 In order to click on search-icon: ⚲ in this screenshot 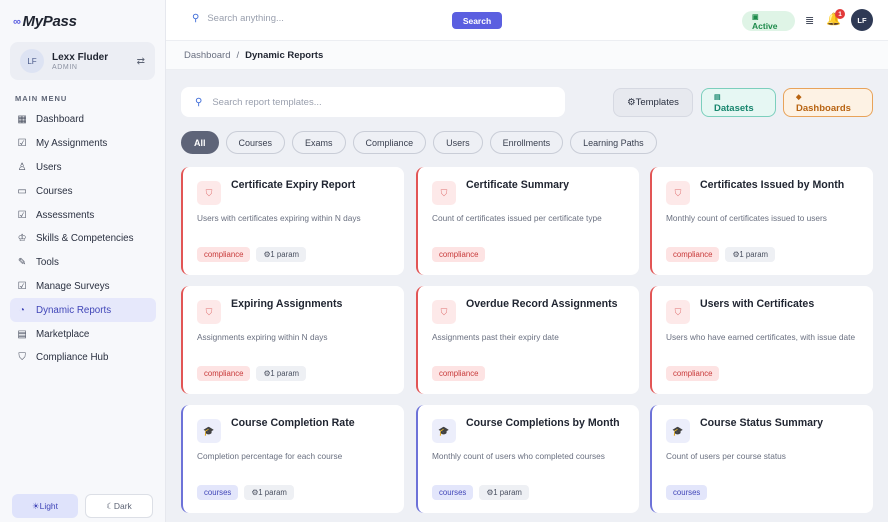, I will do `click(199, 102)`.